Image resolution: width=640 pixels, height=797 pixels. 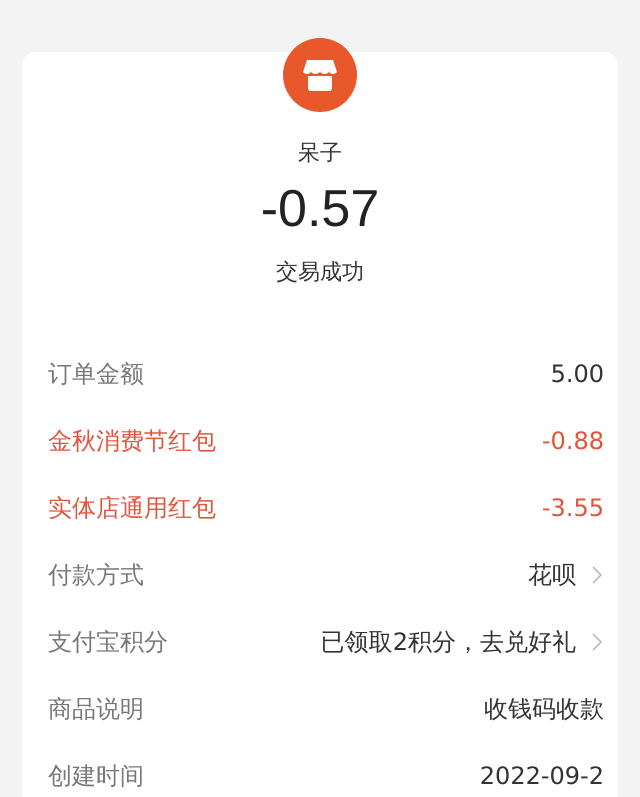 What do you see at coordinates (132, 508) in the screenshot?
I see `row-label: 实体店通用红包` at bounding box center [132, 508].